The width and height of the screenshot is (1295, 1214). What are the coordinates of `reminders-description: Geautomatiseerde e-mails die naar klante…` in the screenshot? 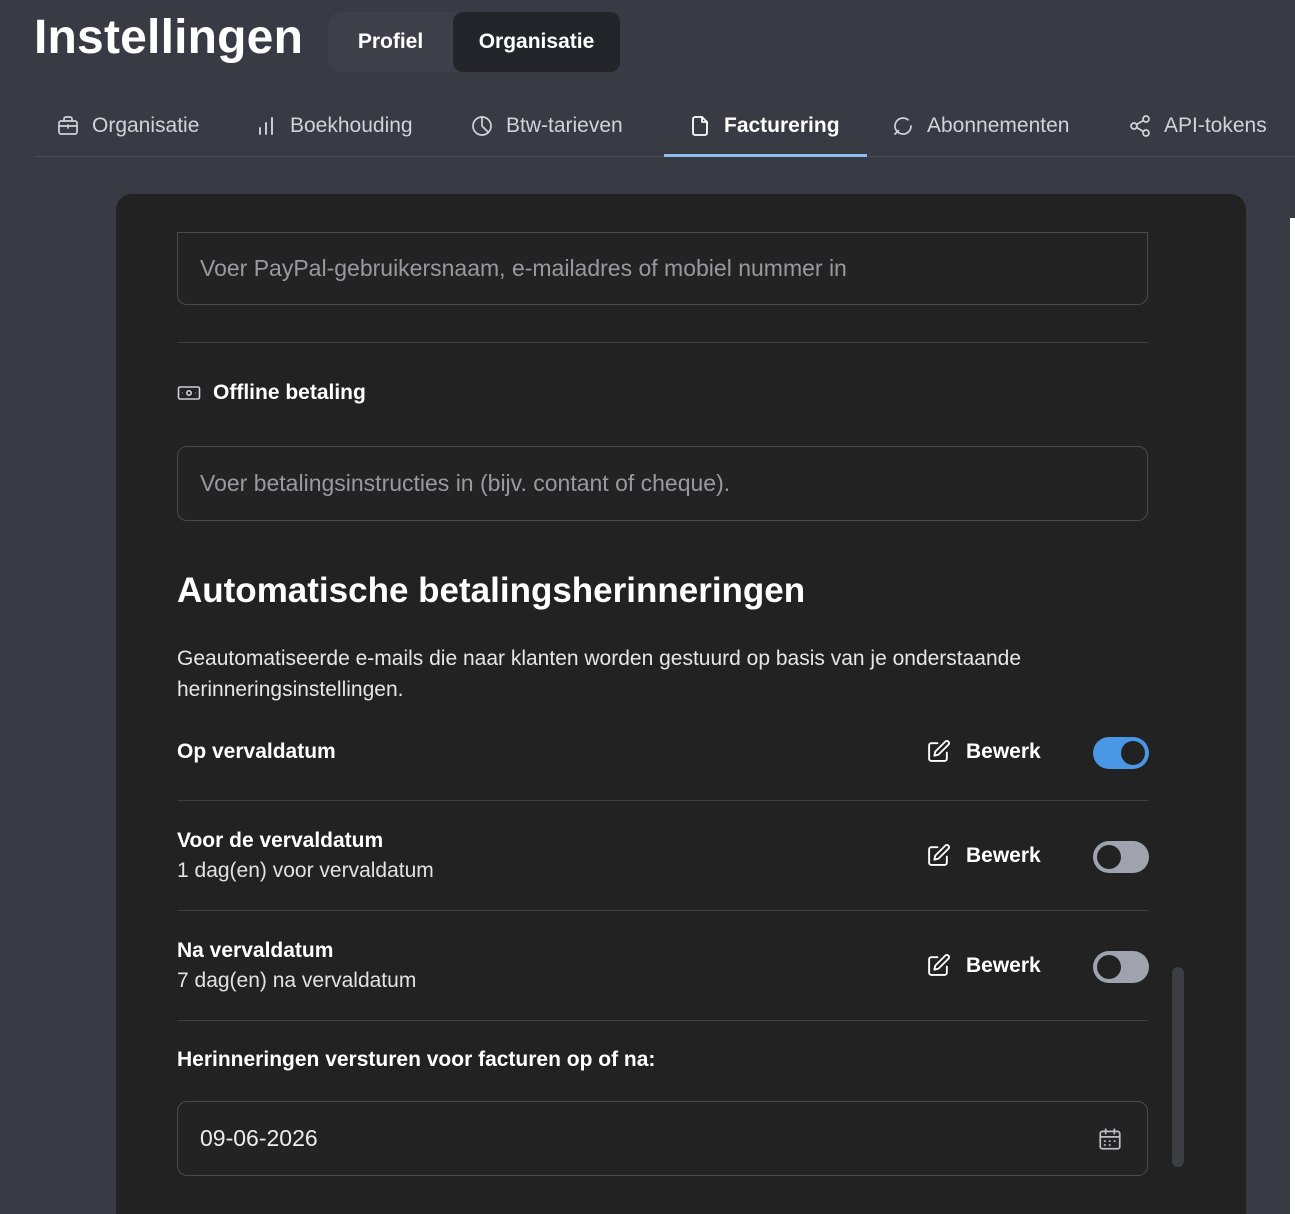 It's located at (599, 674).